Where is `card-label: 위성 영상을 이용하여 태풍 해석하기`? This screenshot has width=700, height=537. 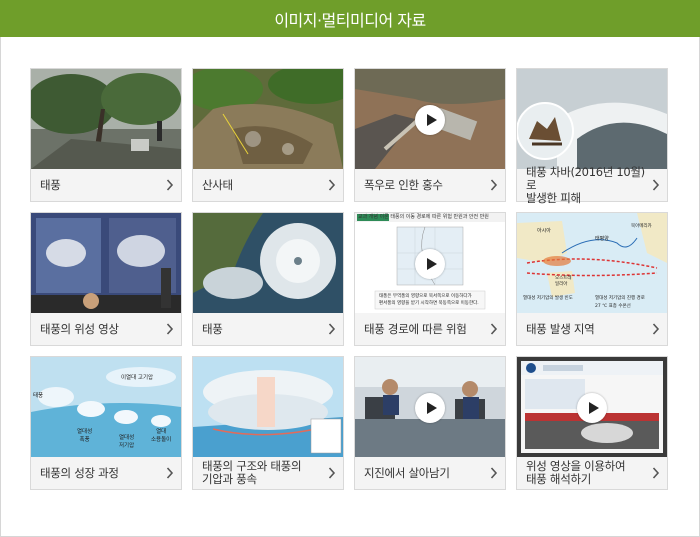
card-label: 위성 영상을 이용하여 태풍 해석하기 is located at coordinates (576, 472).